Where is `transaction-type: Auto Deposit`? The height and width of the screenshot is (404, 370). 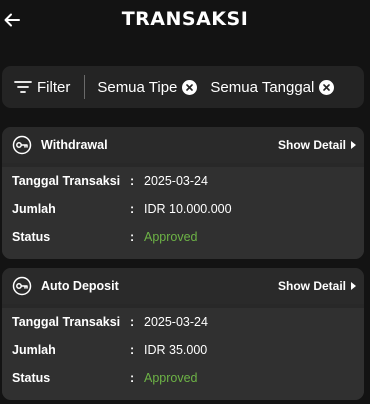 transaction-type: Auto Deposit is located at coordinates (80, 286).